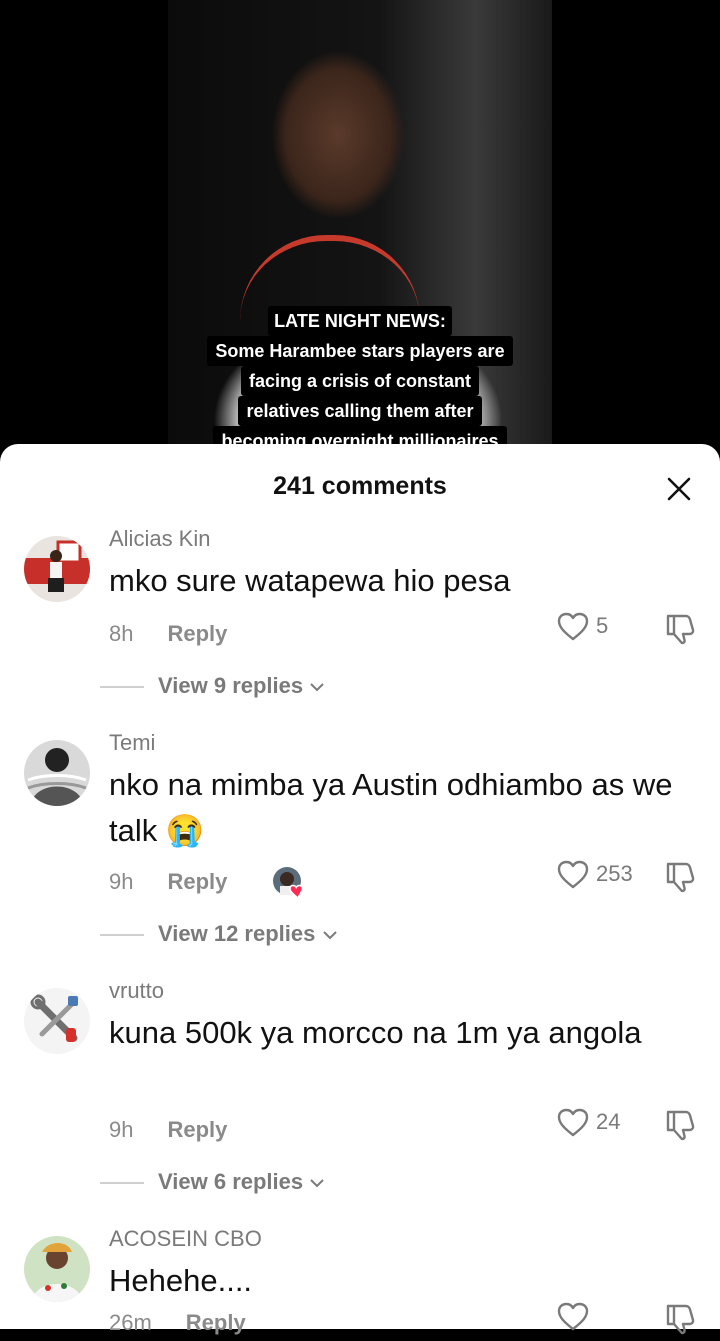 This screenshot has height=1341, width=720. I want to click on view-replies-button: View 6 replies, so click(212, 1182).